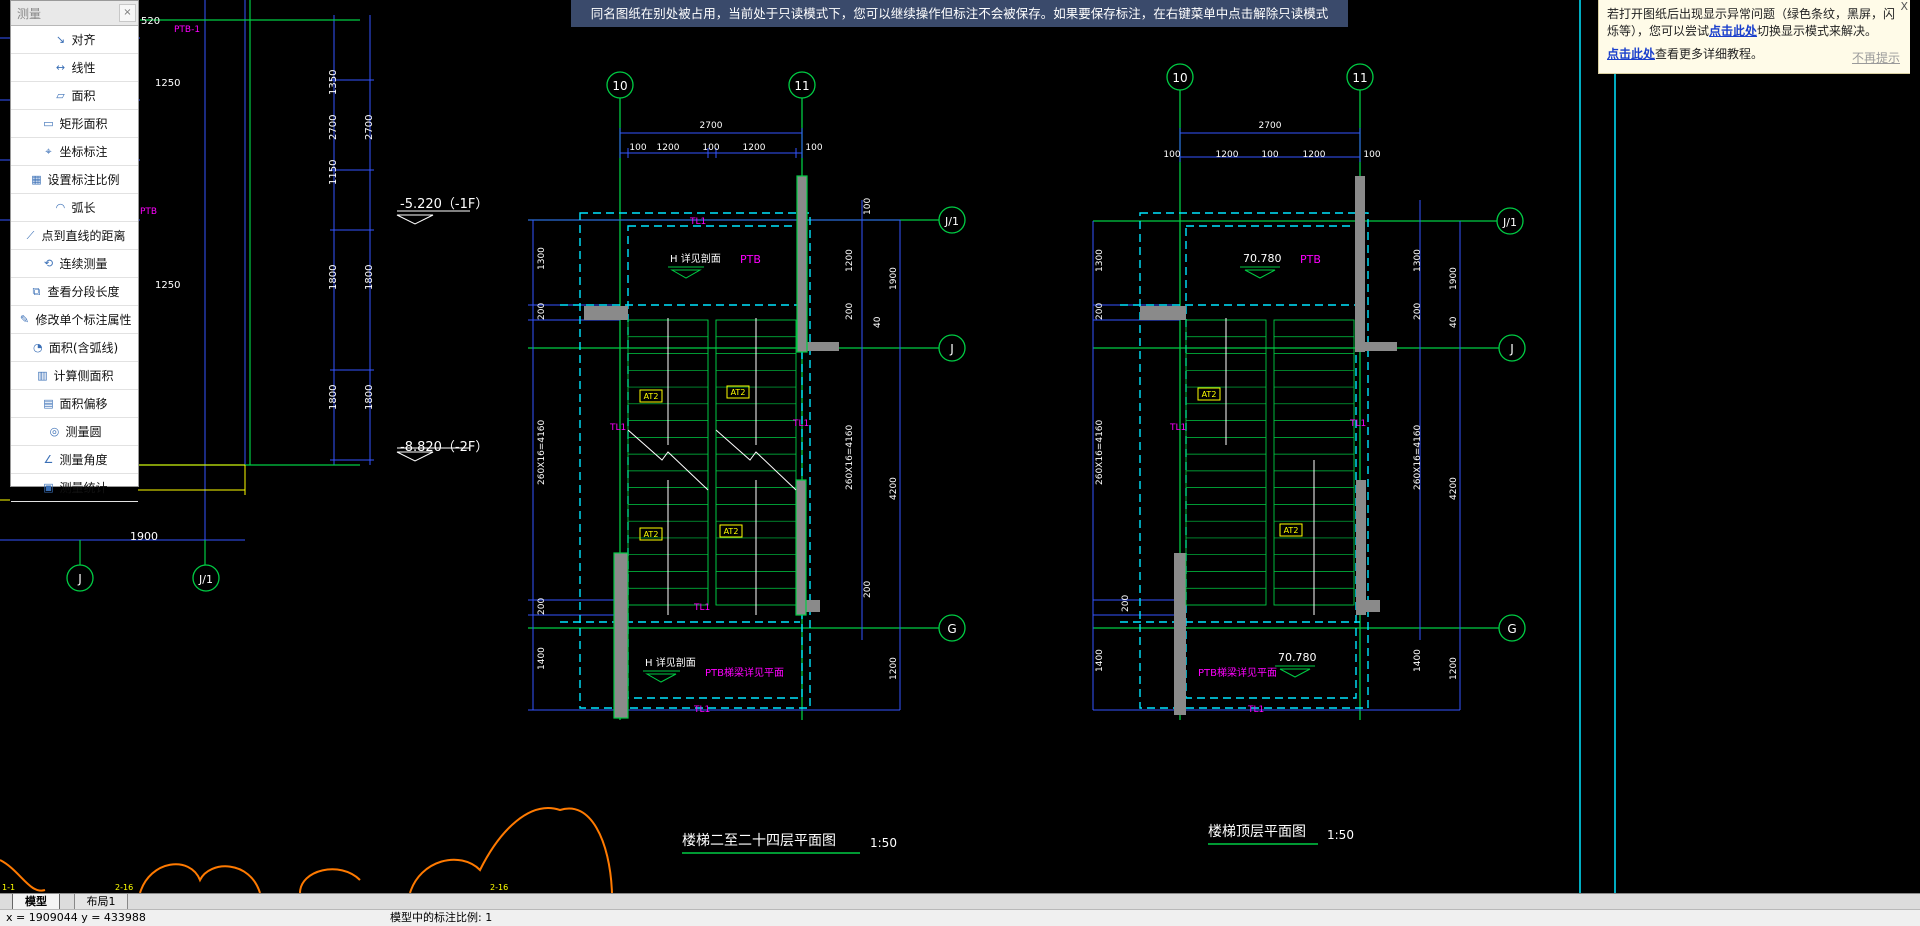 The height and width of the screenshot is (926, 1920). I want to click on elevation-label-1: -5.220（-1F）, so click(444, 204).